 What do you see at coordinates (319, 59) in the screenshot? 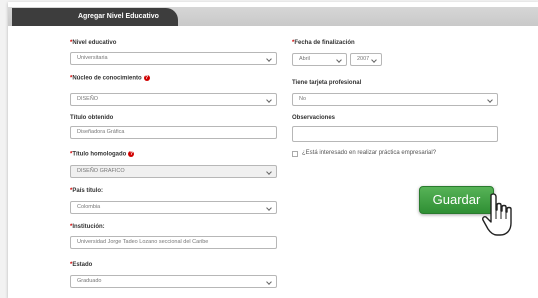
I see `fecha-mes-select: Abril` at bounding box center [319, 59].